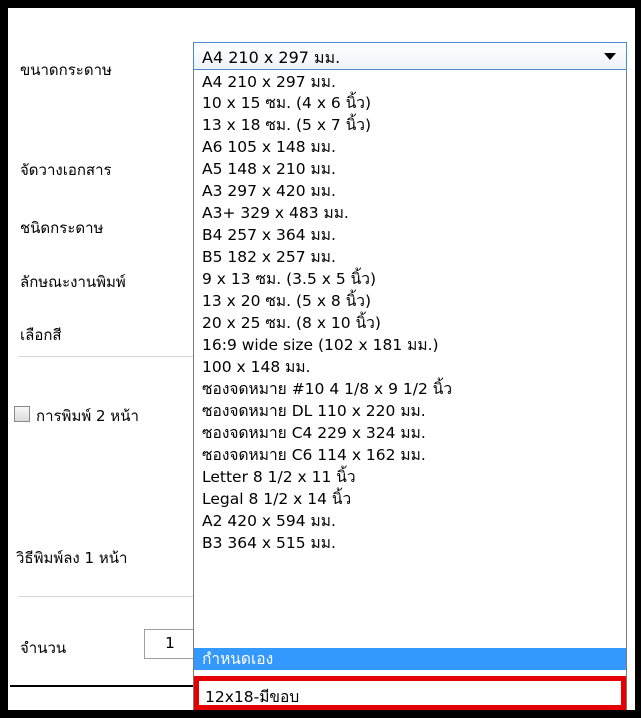 The height and width of the screenshot is (718, 641). I want to click on print-quality-label: ลักษณะงานพิมพ์, so click(73, 282).